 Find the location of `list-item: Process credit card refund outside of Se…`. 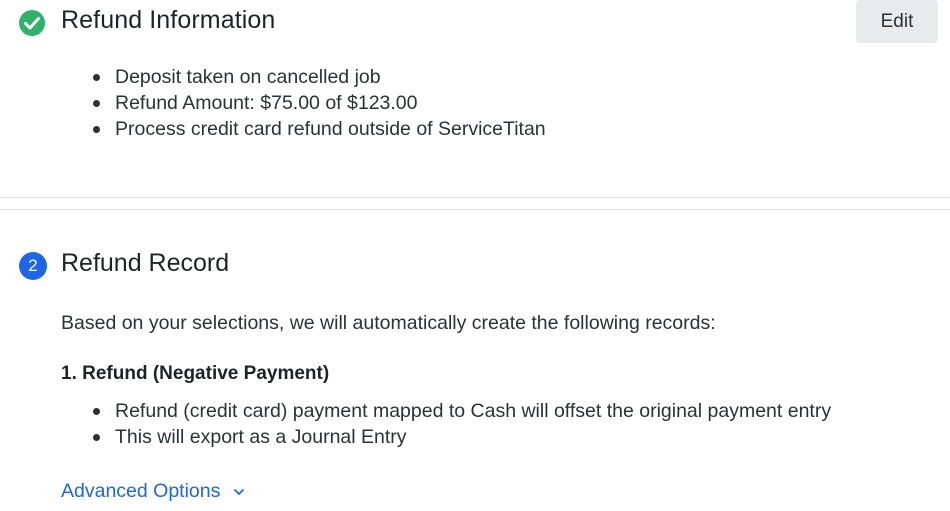

list-item: Process credit card refund outside of Se… is located at coordinates (318, 129).